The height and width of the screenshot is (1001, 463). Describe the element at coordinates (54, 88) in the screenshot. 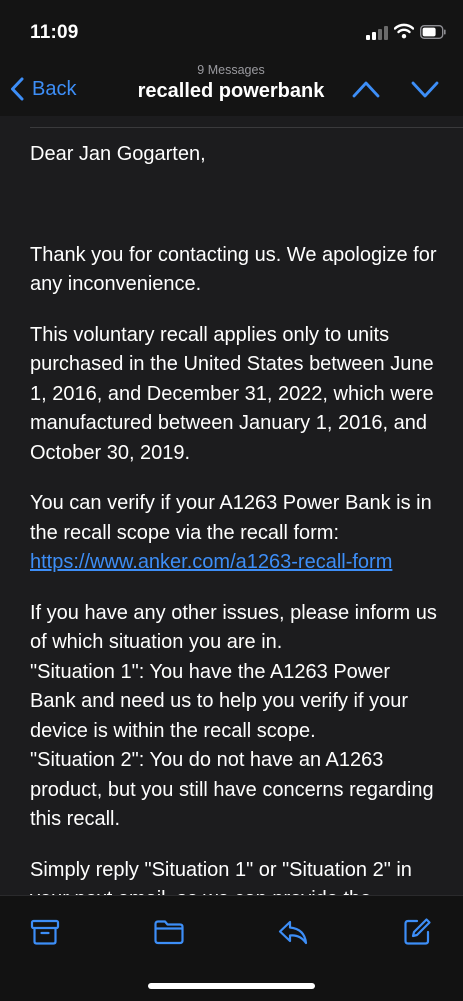

I see `back-label: Back` at that location.